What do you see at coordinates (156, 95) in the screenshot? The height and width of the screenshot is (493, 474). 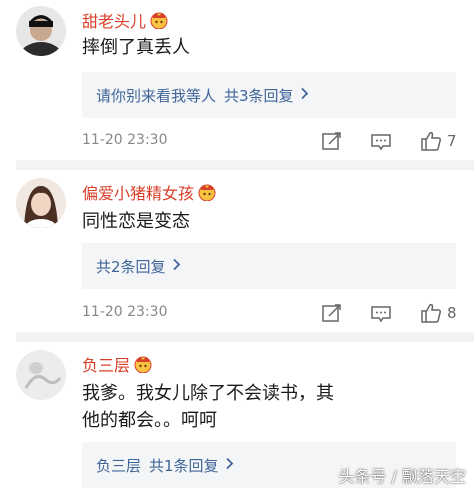 I see `reply-preview-author: 请你别来看我等人` at bounding box center [156, 95].